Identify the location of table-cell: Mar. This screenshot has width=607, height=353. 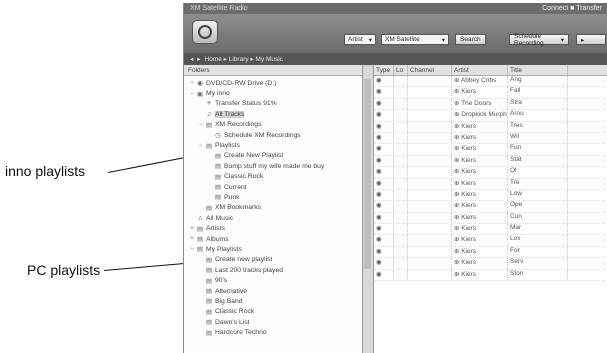
(538, 229).